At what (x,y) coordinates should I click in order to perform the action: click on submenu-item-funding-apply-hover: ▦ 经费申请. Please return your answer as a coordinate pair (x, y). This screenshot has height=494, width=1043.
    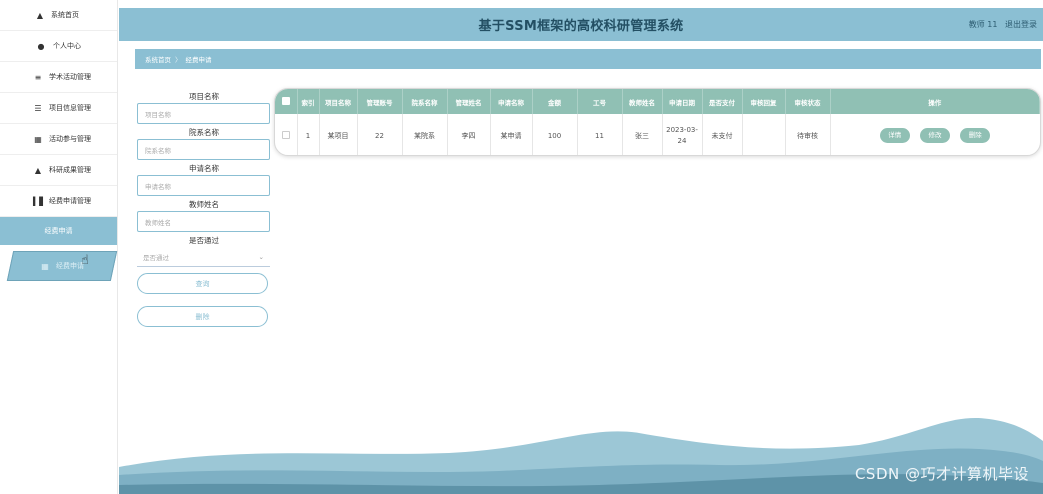
    Looking at the image, I should click on (62, 266).